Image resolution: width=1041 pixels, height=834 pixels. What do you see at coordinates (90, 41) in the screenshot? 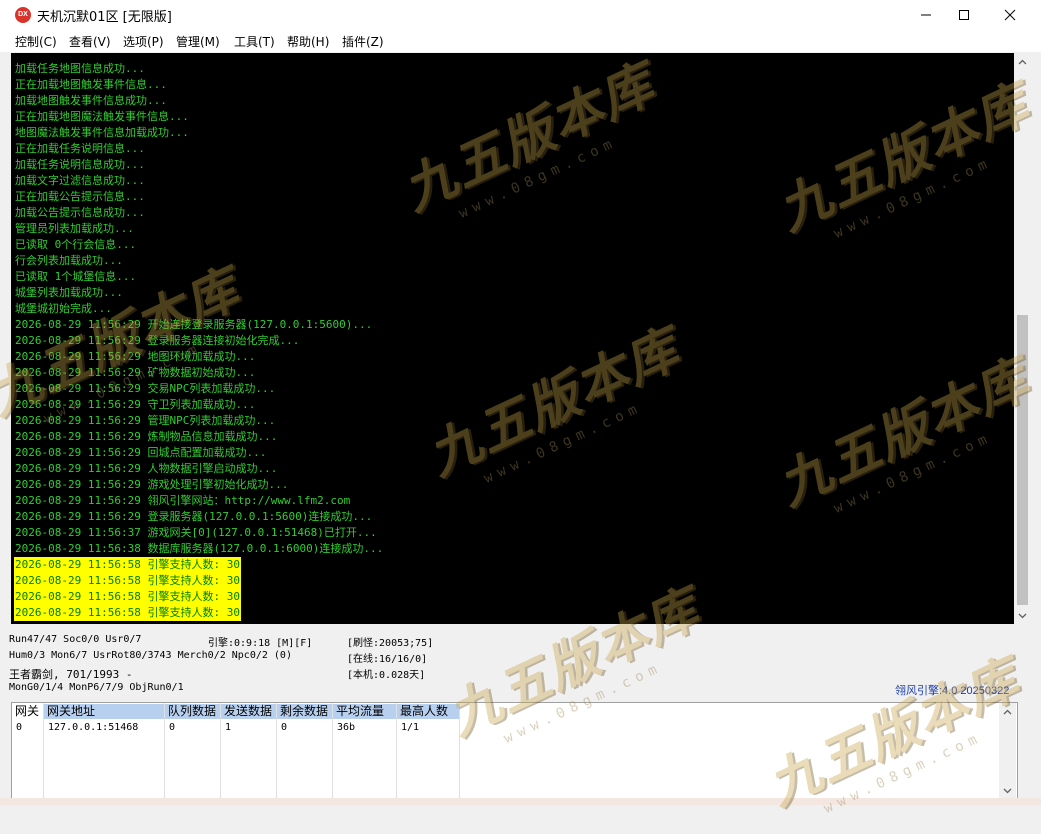
I see `menu-view: 查看(V)` at bounding box center [90, 41].